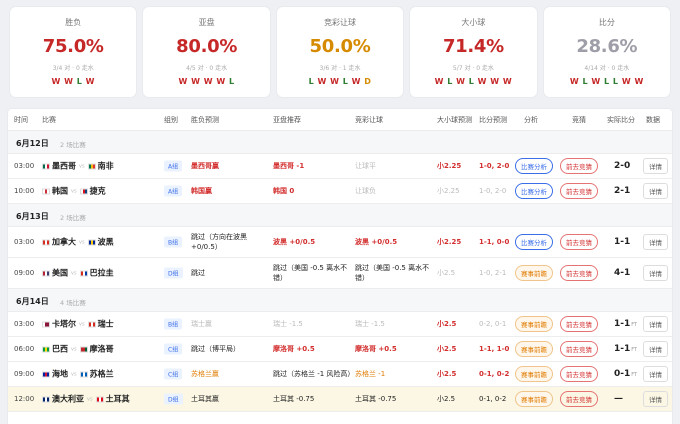  What do you see at coordinates (205, 399) in the screenshot?
I see `result-prediction: 土耳其赢` at bounding box center [205, 399].